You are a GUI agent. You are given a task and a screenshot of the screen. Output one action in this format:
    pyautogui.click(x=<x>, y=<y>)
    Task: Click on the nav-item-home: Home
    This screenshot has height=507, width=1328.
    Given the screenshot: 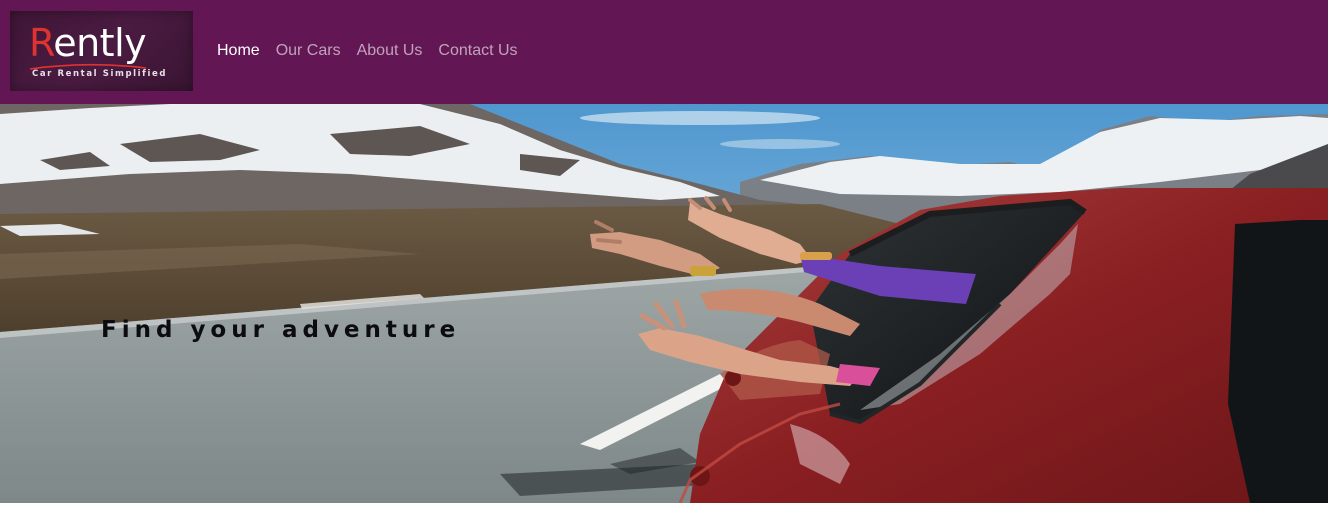 What is the action you would take?
    pyautogui.click(x=238, y=51)
    